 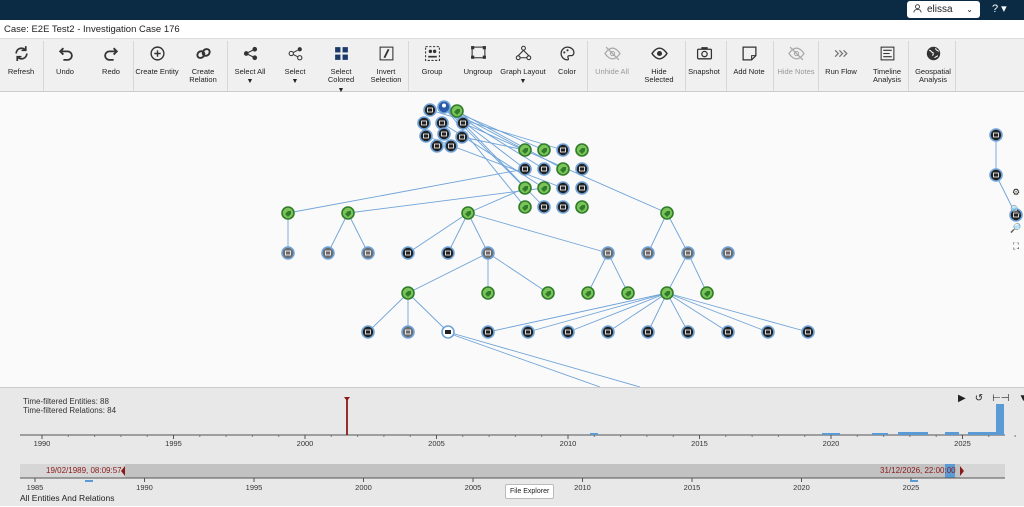 I want to click on ungroup-button: Ungroup, so click(x=478, y=65).